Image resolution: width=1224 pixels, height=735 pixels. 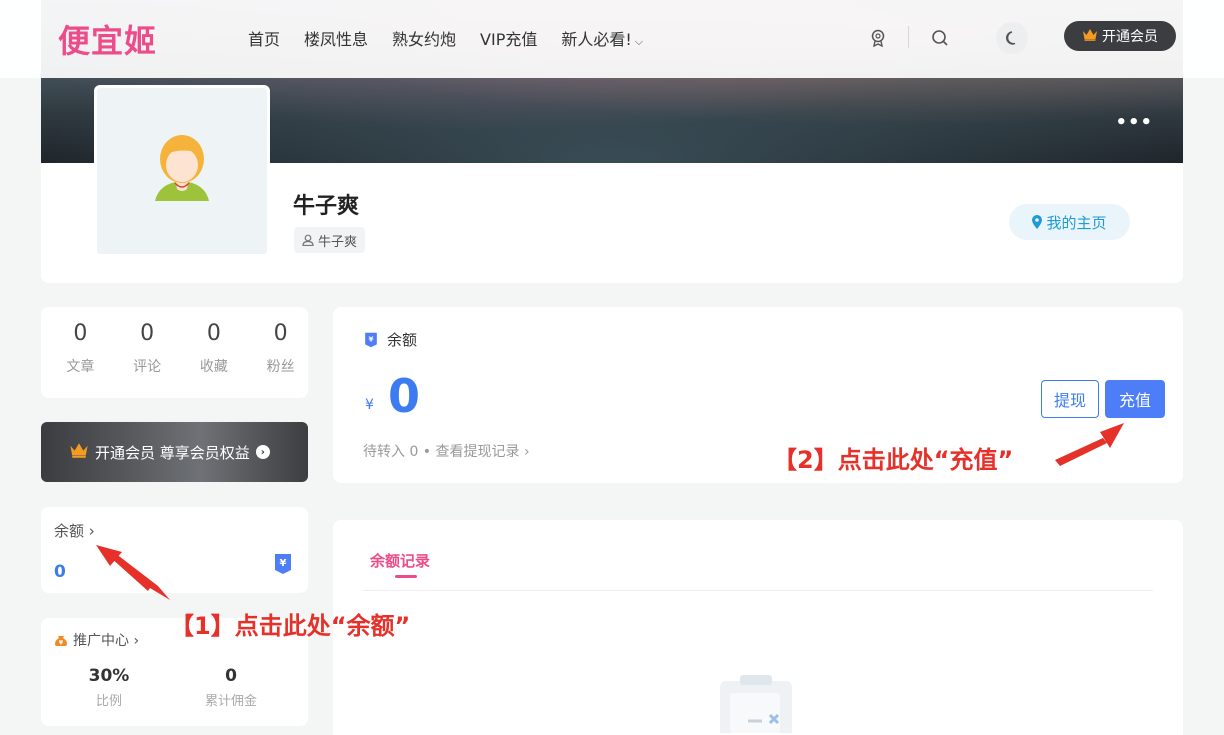 I want to click on nav-item-1: 楼凤性息, so click(x=336, y=38).